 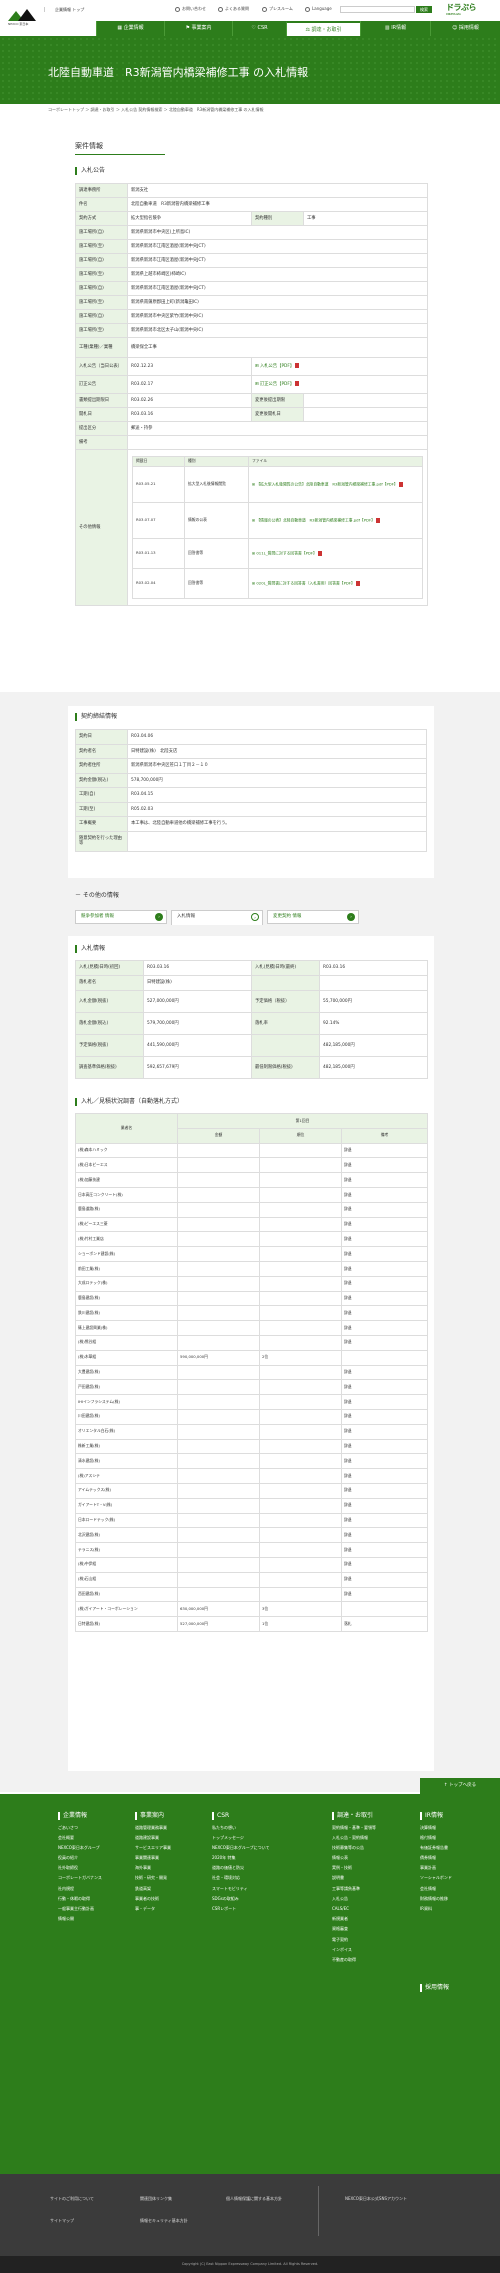 What do you see at coordinates (156, 2198) in the screenshot?
I see `footer-link-related: 関連団体リンク集` at bounding box center [156, 2198].